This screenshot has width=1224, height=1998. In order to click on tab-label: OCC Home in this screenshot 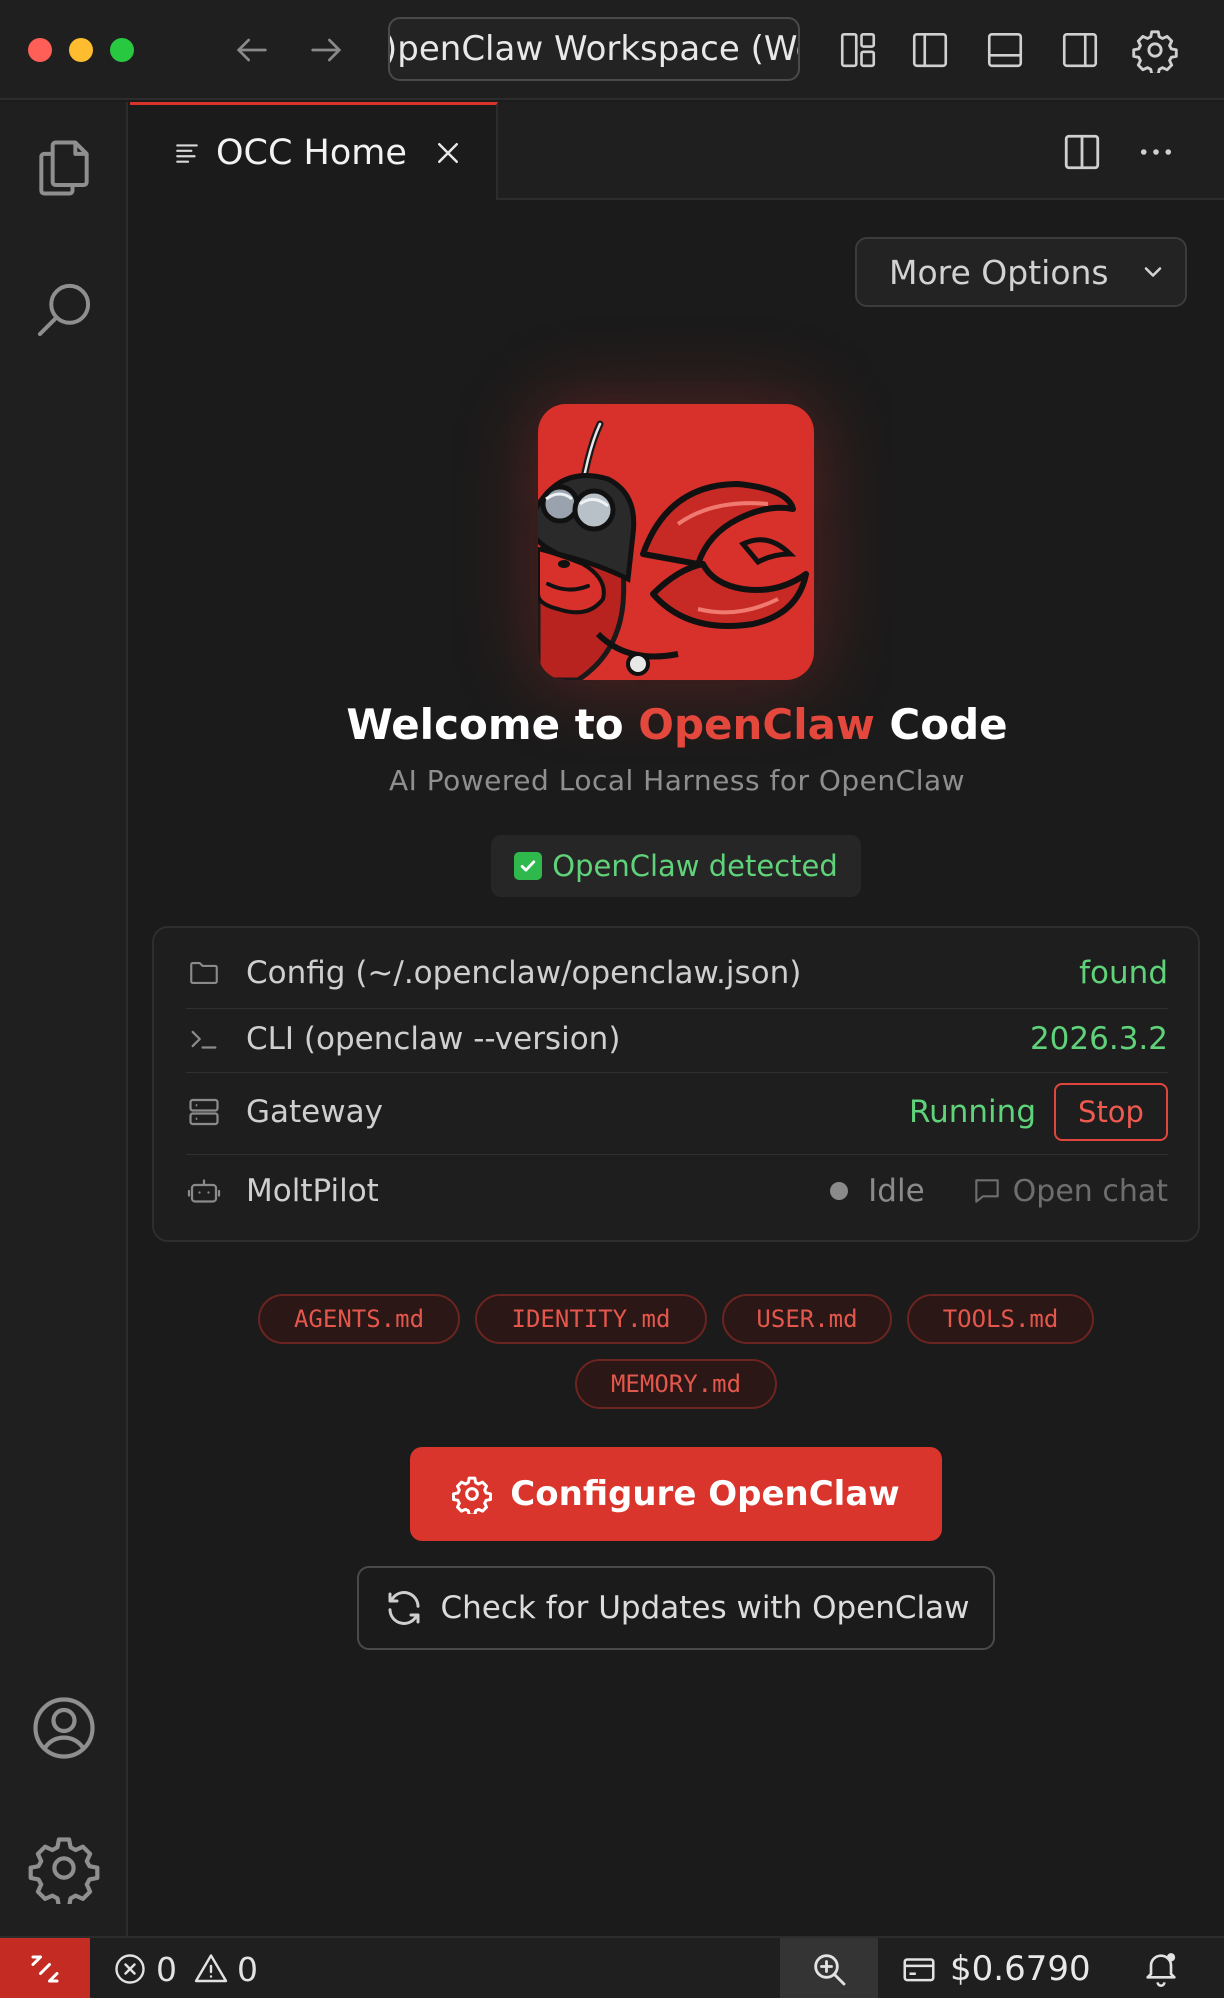, I will do `click(311, 152)`.